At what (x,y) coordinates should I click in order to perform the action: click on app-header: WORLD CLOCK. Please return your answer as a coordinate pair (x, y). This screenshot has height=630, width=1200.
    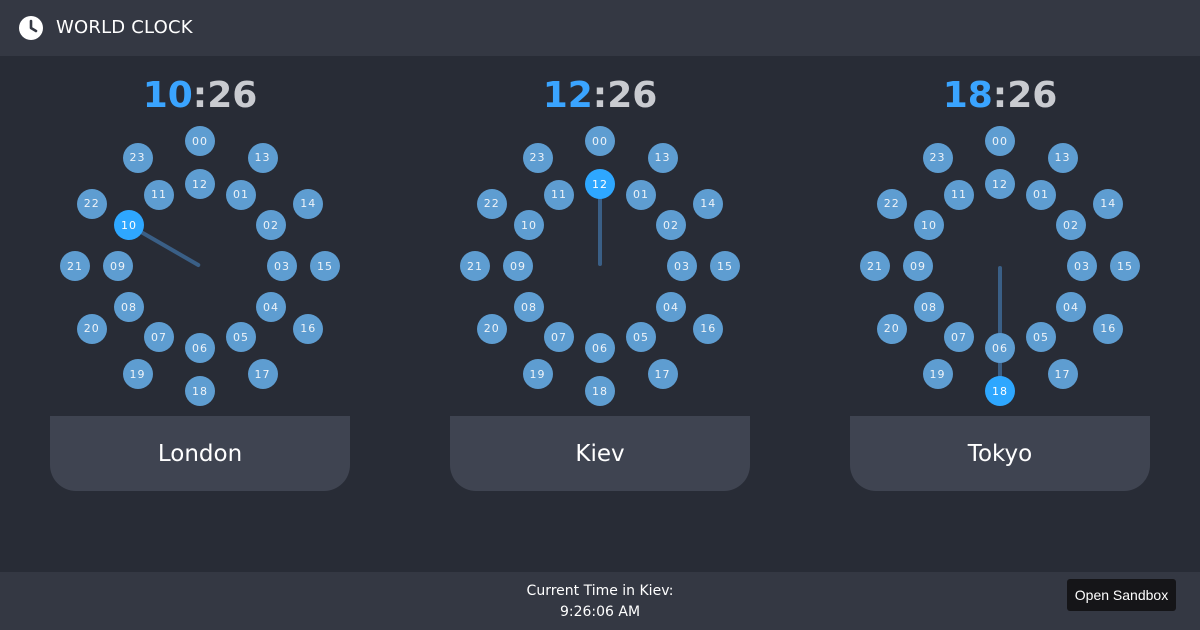
    Looking at the image, I should click on (600, 28).